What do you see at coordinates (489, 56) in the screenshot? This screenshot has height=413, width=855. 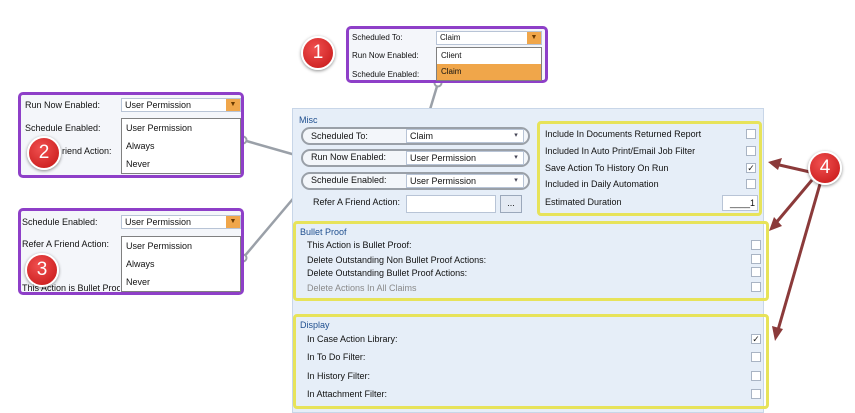 I see `dropdown-option: Client` at bounding box center [489, 56].